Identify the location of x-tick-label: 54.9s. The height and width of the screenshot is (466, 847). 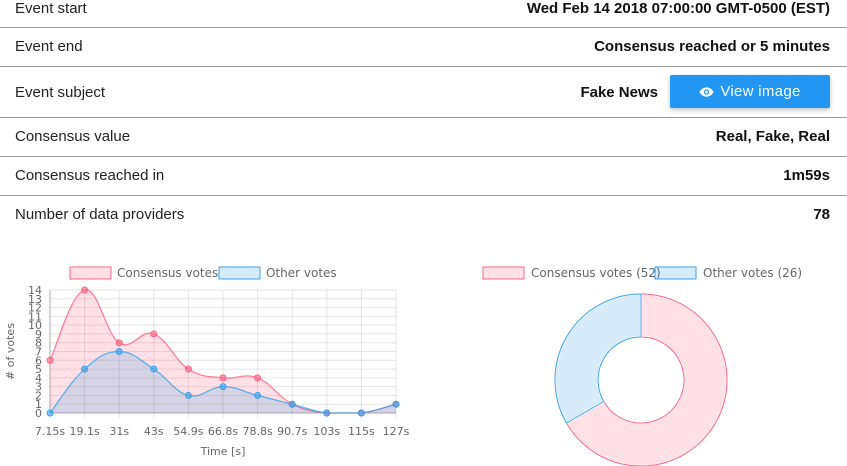
(188, 431).